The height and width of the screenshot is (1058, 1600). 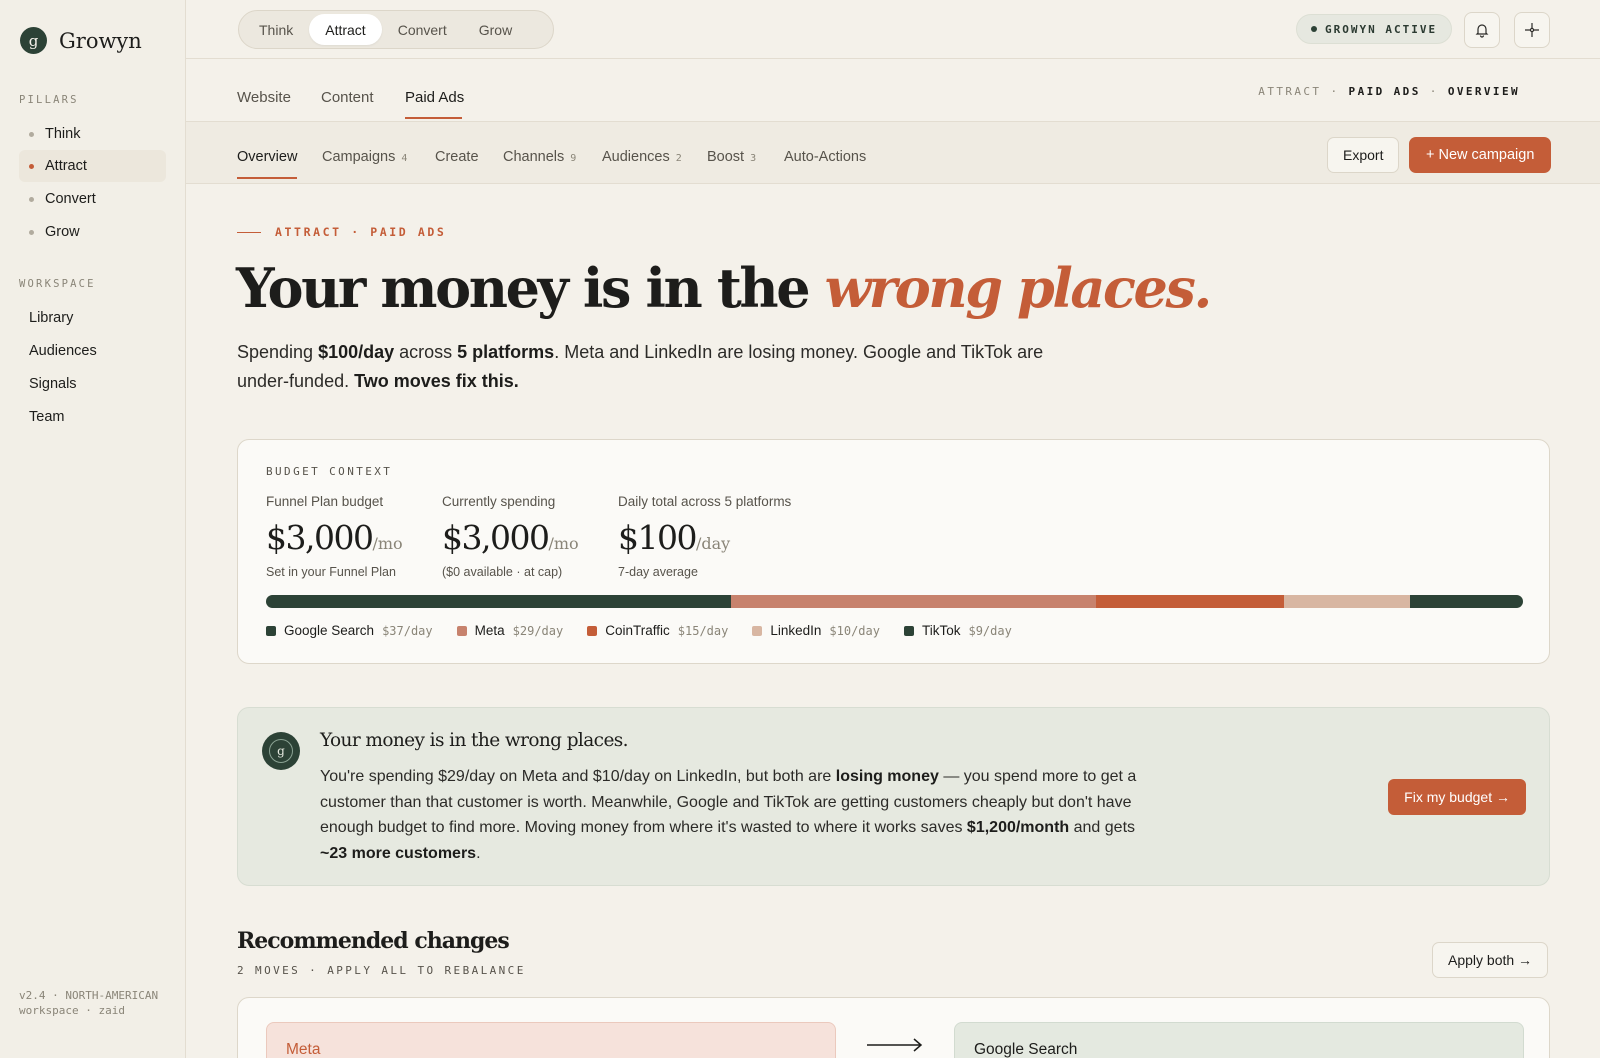 I want to click on tab-paid-ads: Paid Ads, so click(x=434, y=97).